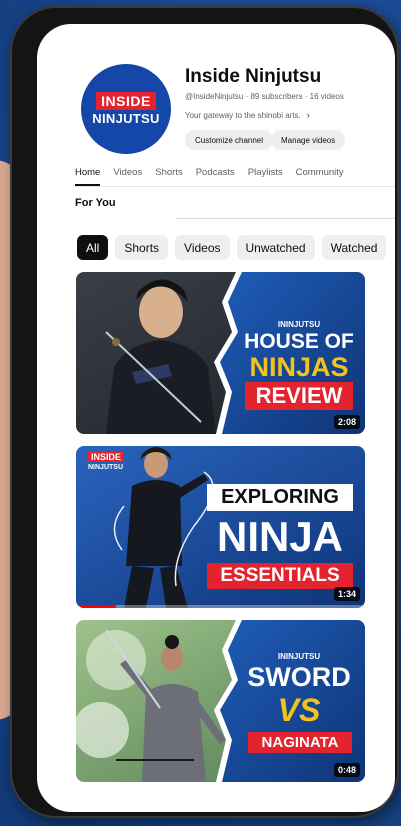 This screenshot has height=826, width=401. What do you see at coordinates (275, 247) in the screenshot?
I see `chip-unwatched: Unwatched` at bounding box center [275, 247].